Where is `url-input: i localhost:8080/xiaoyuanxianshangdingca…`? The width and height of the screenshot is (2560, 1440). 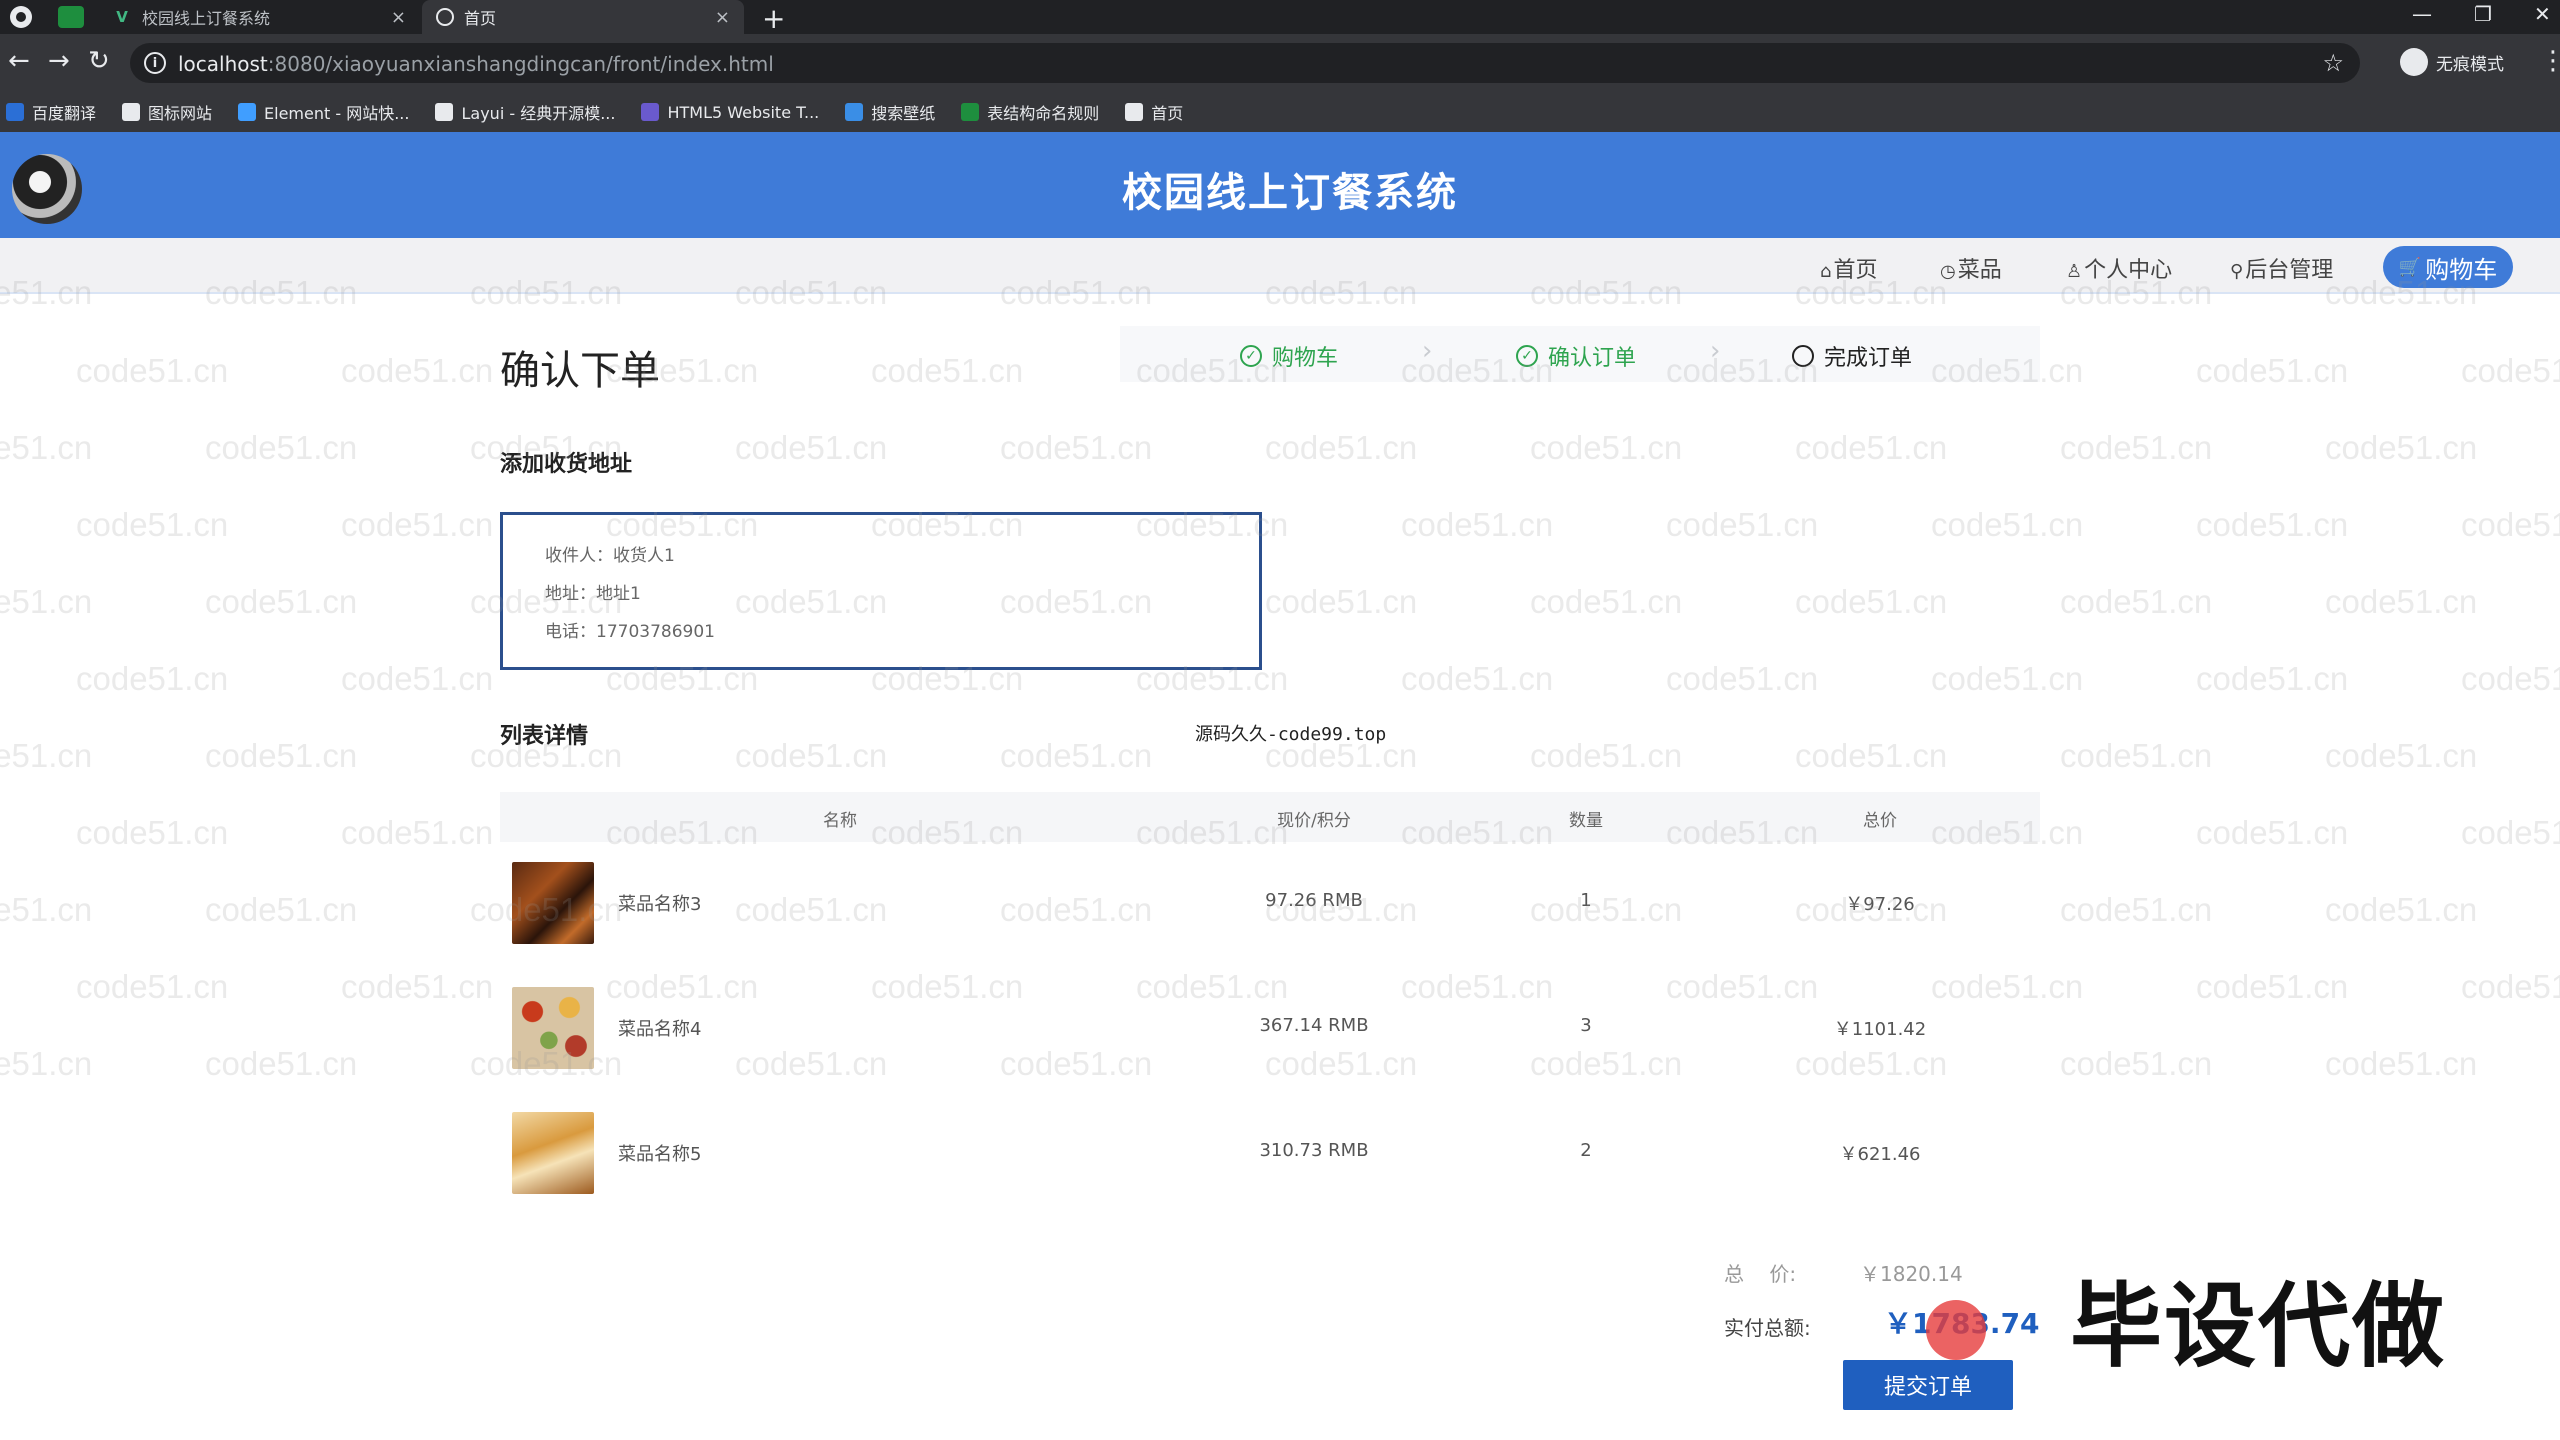
url-input: i localhost:8080/xiaoyuanxianshangdingca… is located at coordinates (1245, 63).